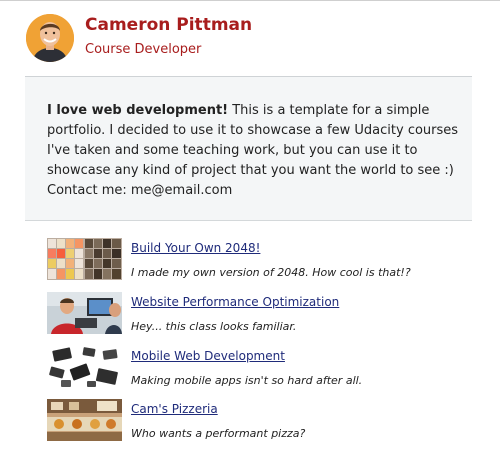  Describe the element at coordinates (174, 409) in the screenshot. I see `project-link-cams-pizzeria: Cam's Pizzeria` at that location.